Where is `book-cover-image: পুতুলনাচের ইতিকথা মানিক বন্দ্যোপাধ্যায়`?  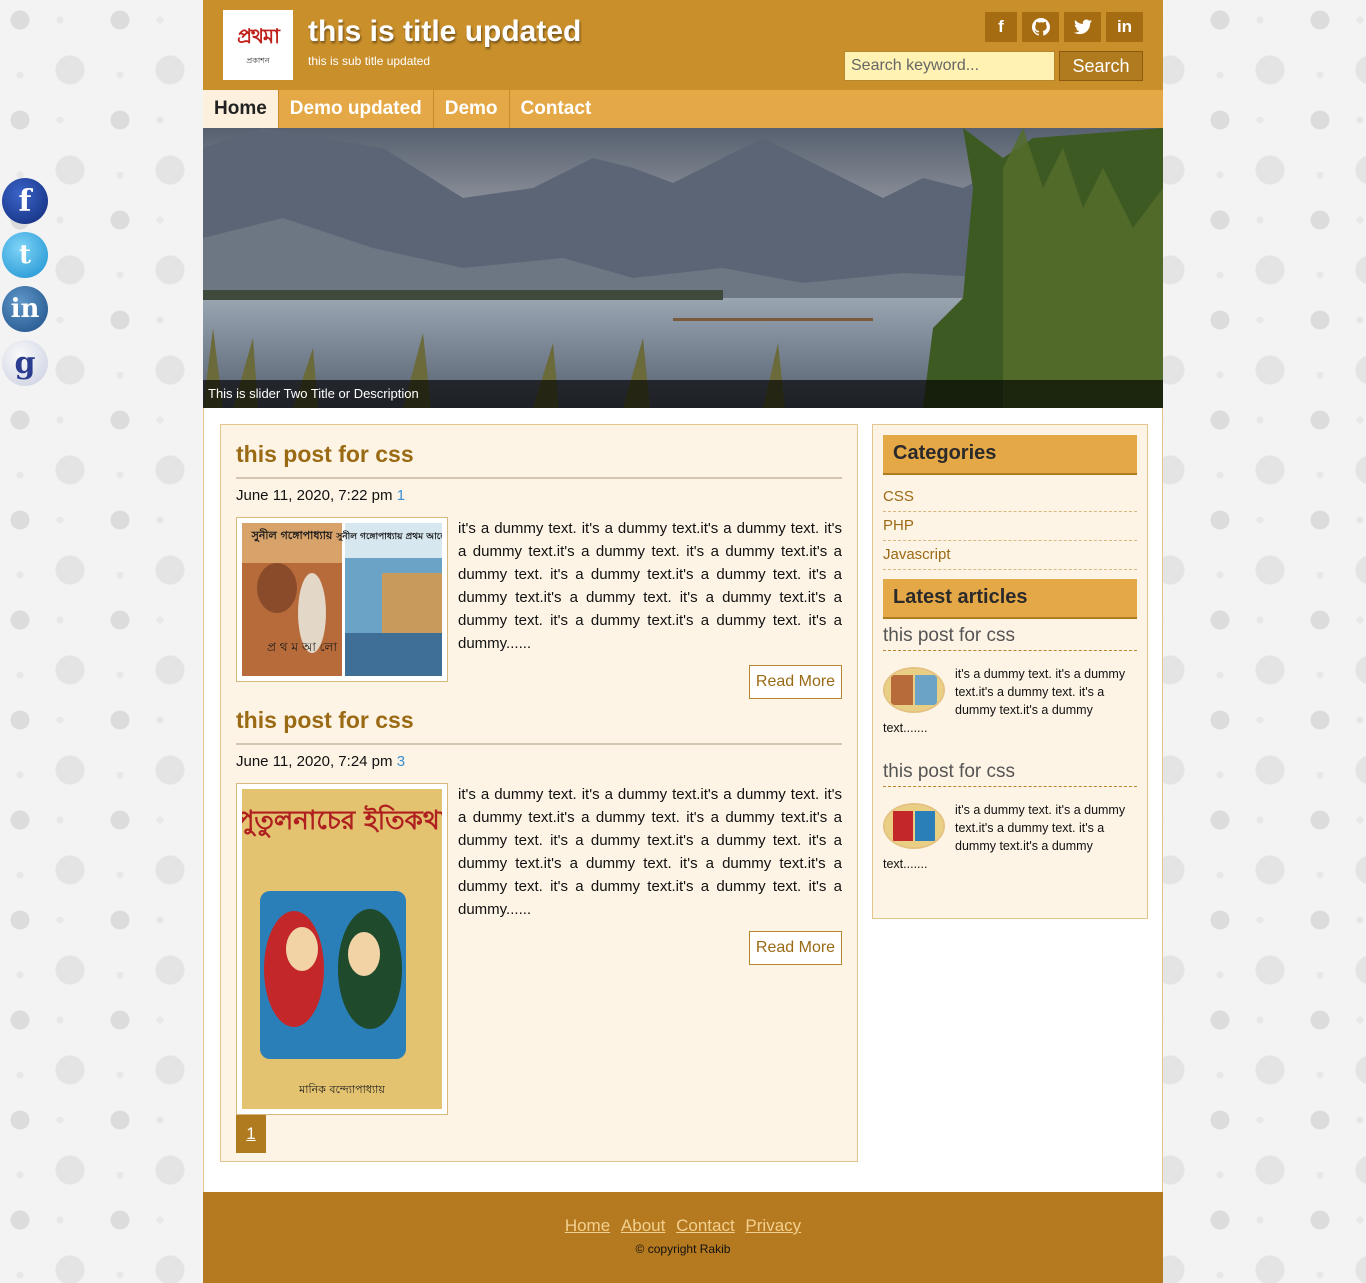
book-cover-image: পুতুলনাচের ইতিকথা মানিক বন্দ্যোপাধ্যায় is located at coordinates (343, 949).